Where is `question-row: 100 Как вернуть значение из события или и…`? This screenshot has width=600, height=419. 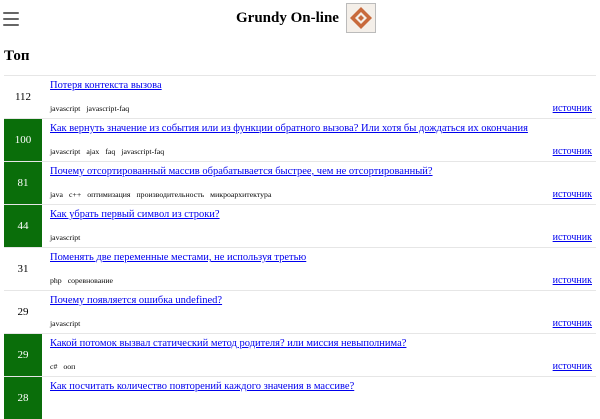 question-row: 100 Как вернуть значение из события или и… is located at coordinates (300, 139).